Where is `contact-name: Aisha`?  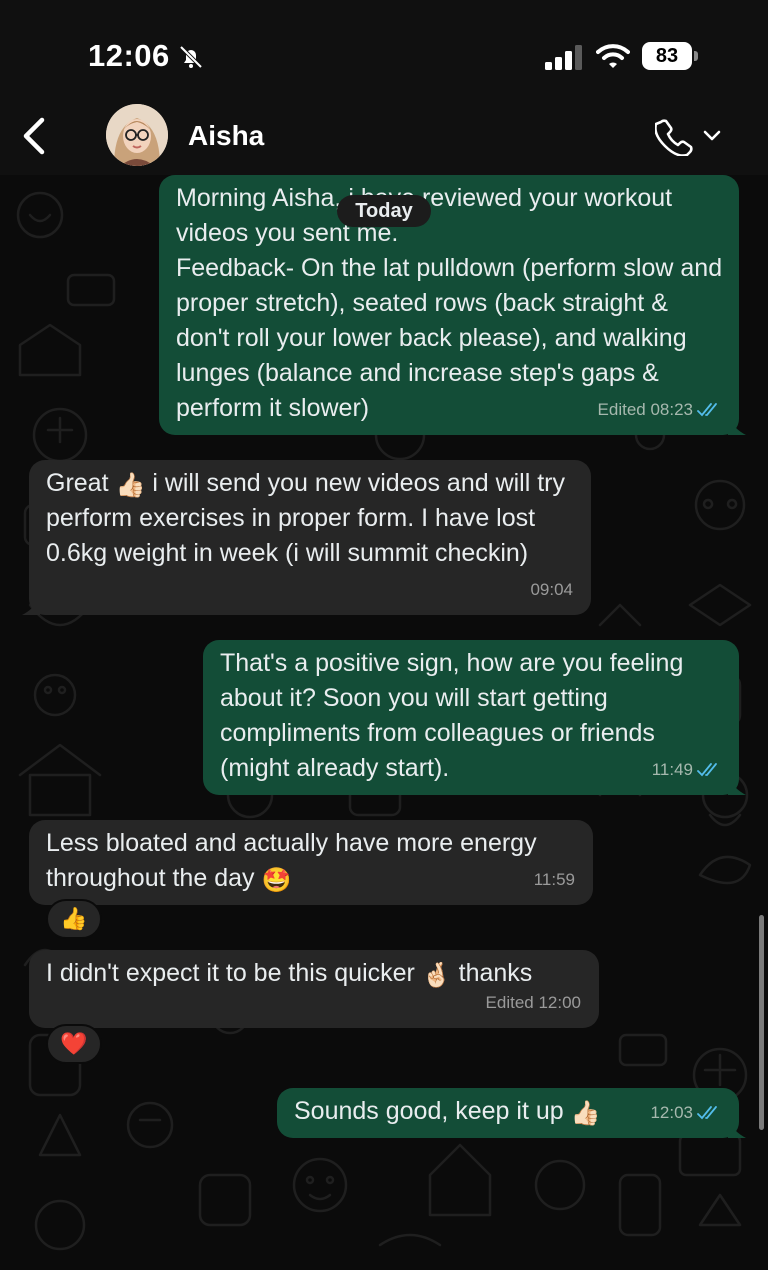 contact-name: Aisha is located at coordinates (226, 136).